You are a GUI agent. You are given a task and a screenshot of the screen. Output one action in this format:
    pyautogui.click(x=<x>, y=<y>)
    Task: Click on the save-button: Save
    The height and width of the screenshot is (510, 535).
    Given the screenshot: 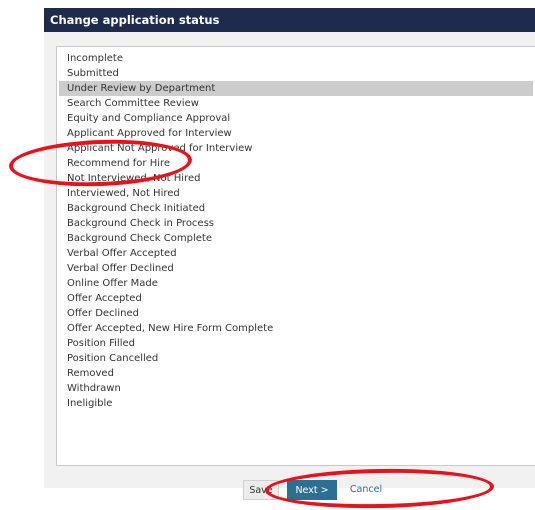 What is the action you would take?
    pyautogui.click(x=261, y=490)
    